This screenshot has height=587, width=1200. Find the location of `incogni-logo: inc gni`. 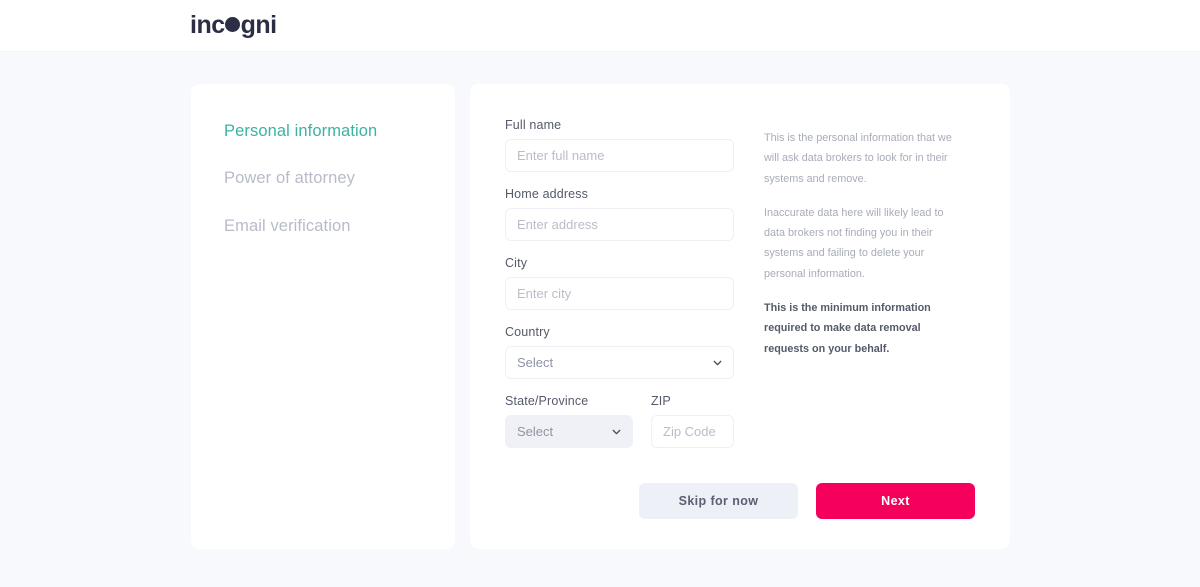

incogni-logo: inc gni is located at coordinates (233, 25).